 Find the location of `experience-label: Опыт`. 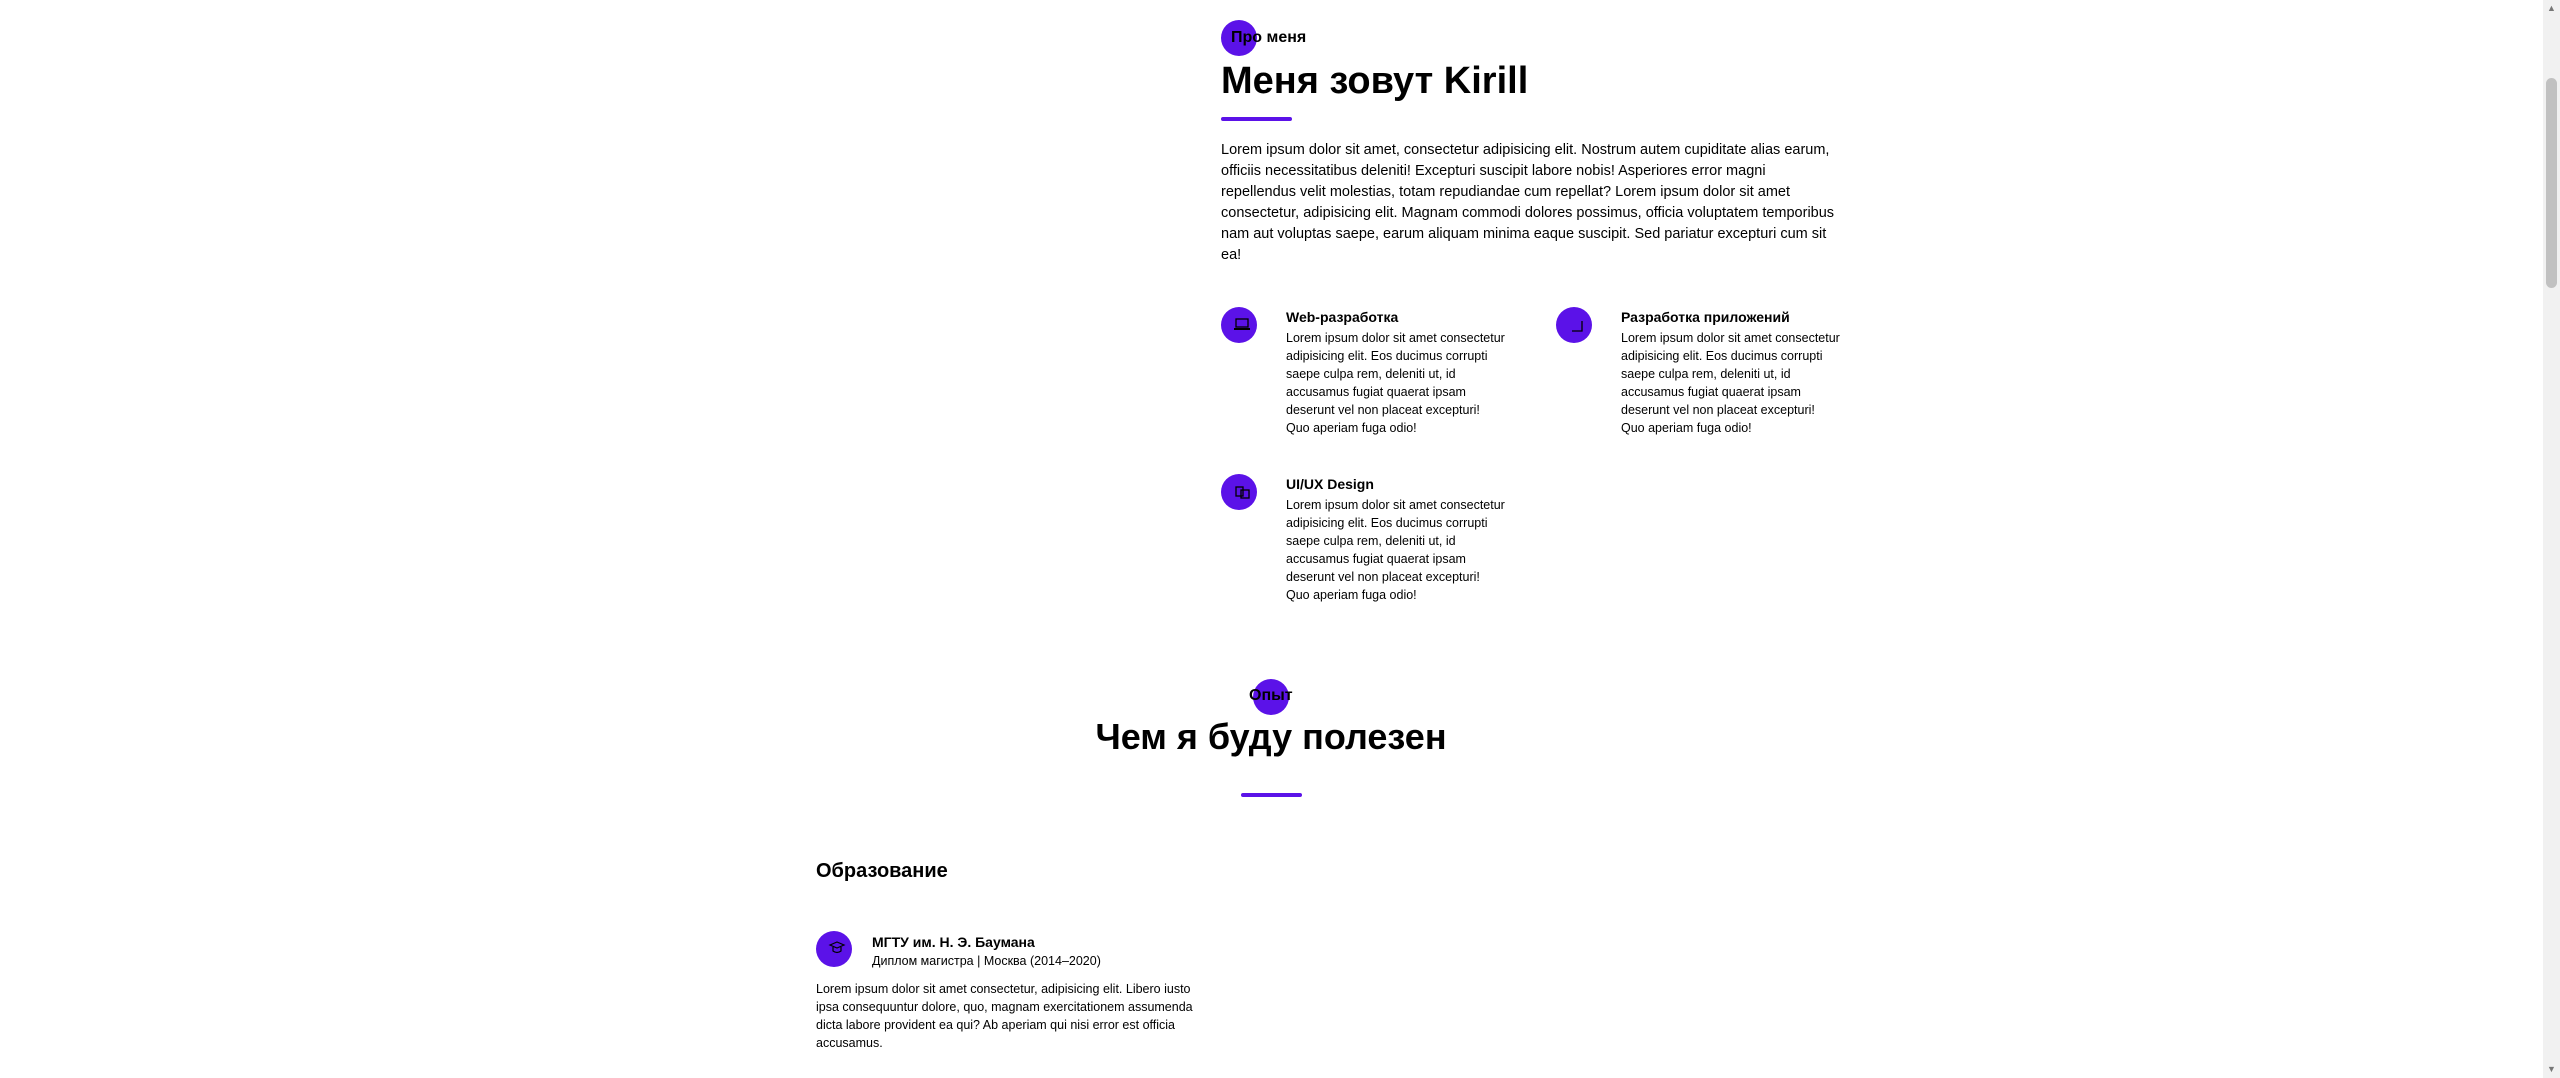

experience-label: Опыт is located at coordinates (1271, 695).